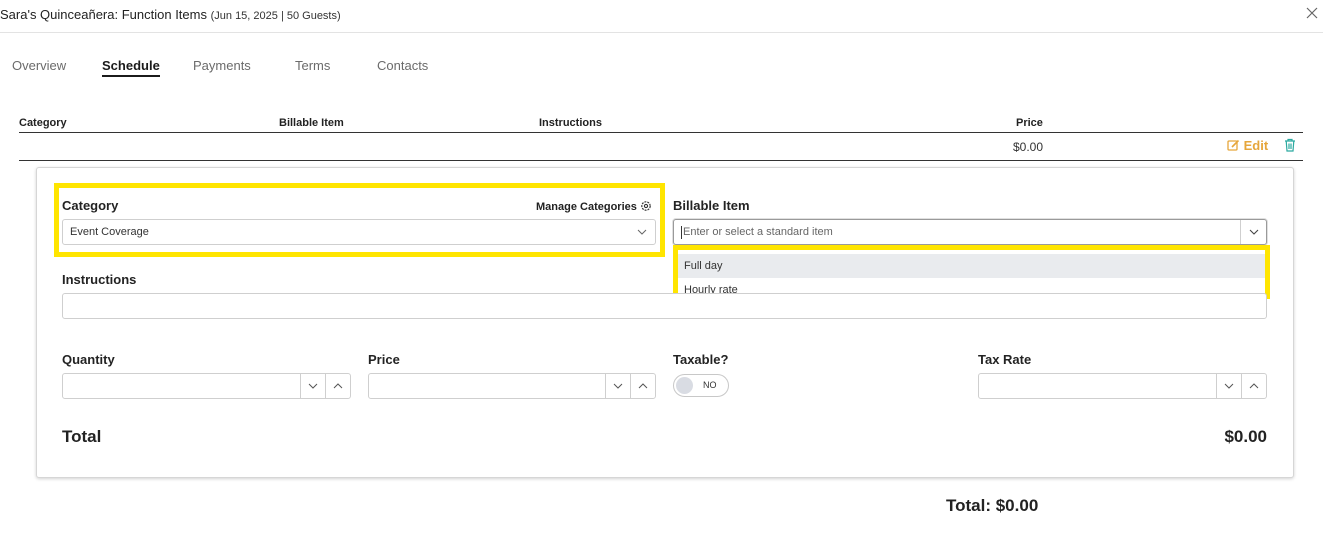 The width and height of the screenshot is (1323, 540). I want to click on taxable-state: NO, so click(710, 385).